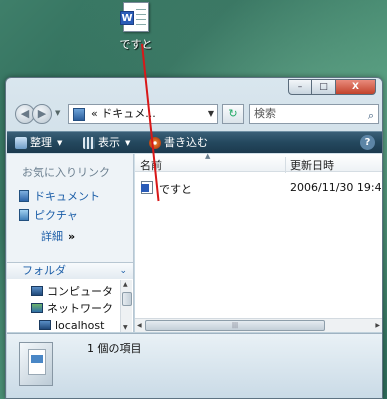  I want to click on favorite-link-label: ピクチャ, so click(56, 215).